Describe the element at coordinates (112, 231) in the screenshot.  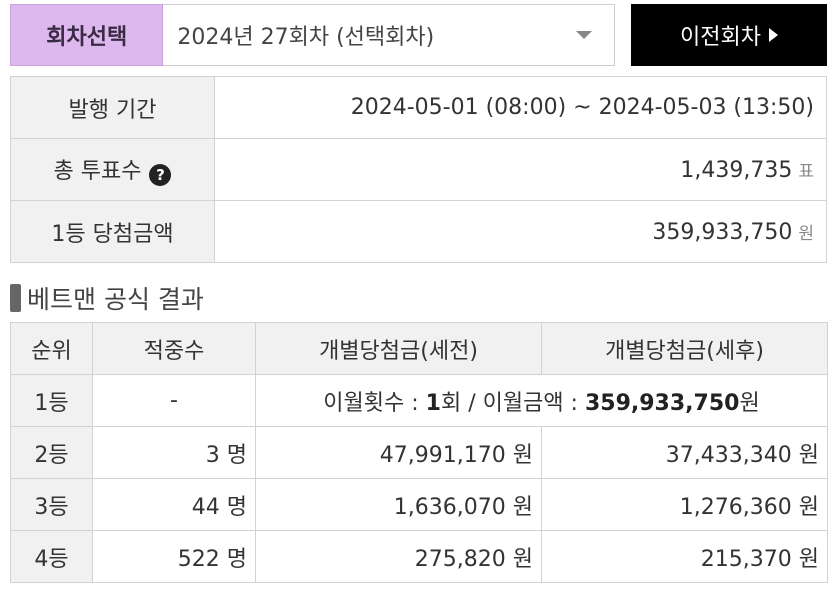
I see `first-prize-label: 1등 당첨금액` at that location.